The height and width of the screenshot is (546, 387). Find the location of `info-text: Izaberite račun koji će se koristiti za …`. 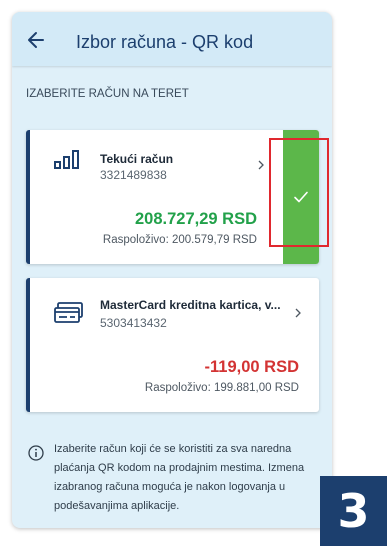

info-text: Izaberite račun koji će se koristiti za … is located at coordinates (179, 477).